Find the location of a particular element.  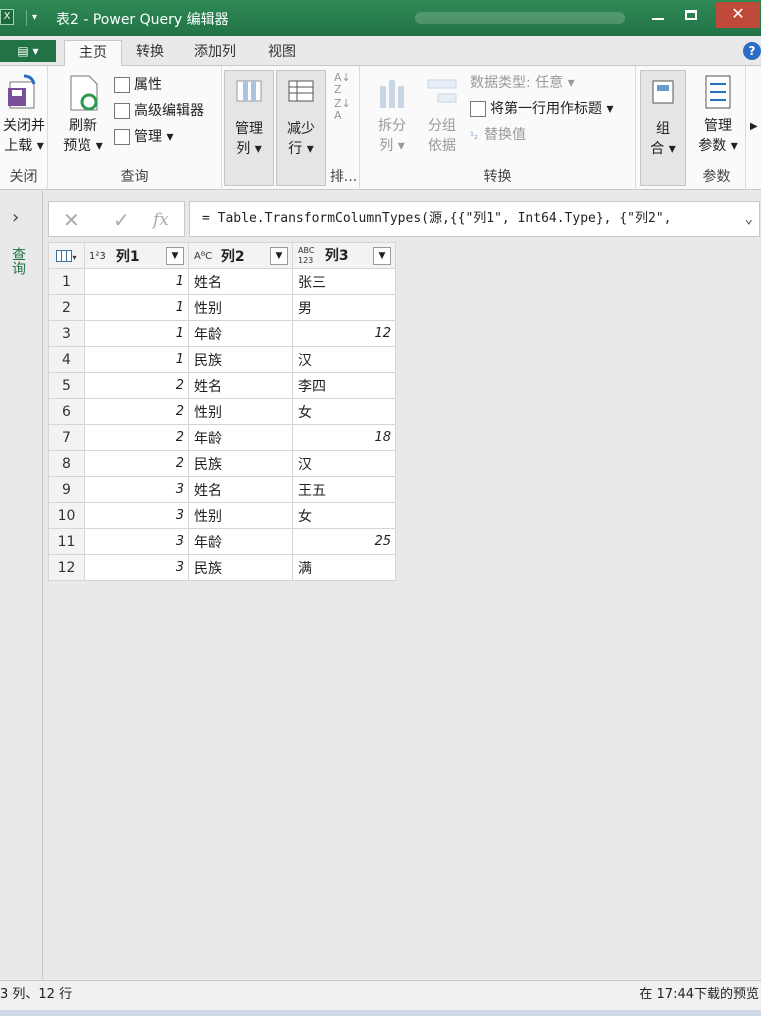

close-and-load-button: 关闭并 上载 ▾ is located at coordinates (24, 114).